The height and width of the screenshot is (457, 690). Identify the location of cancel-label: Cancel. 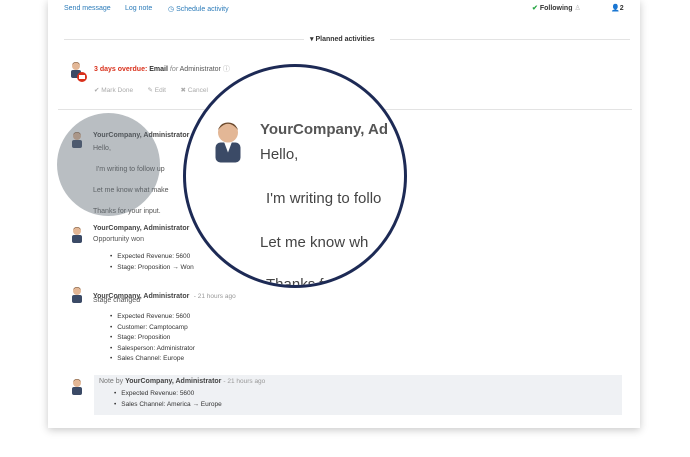
(197, 90).